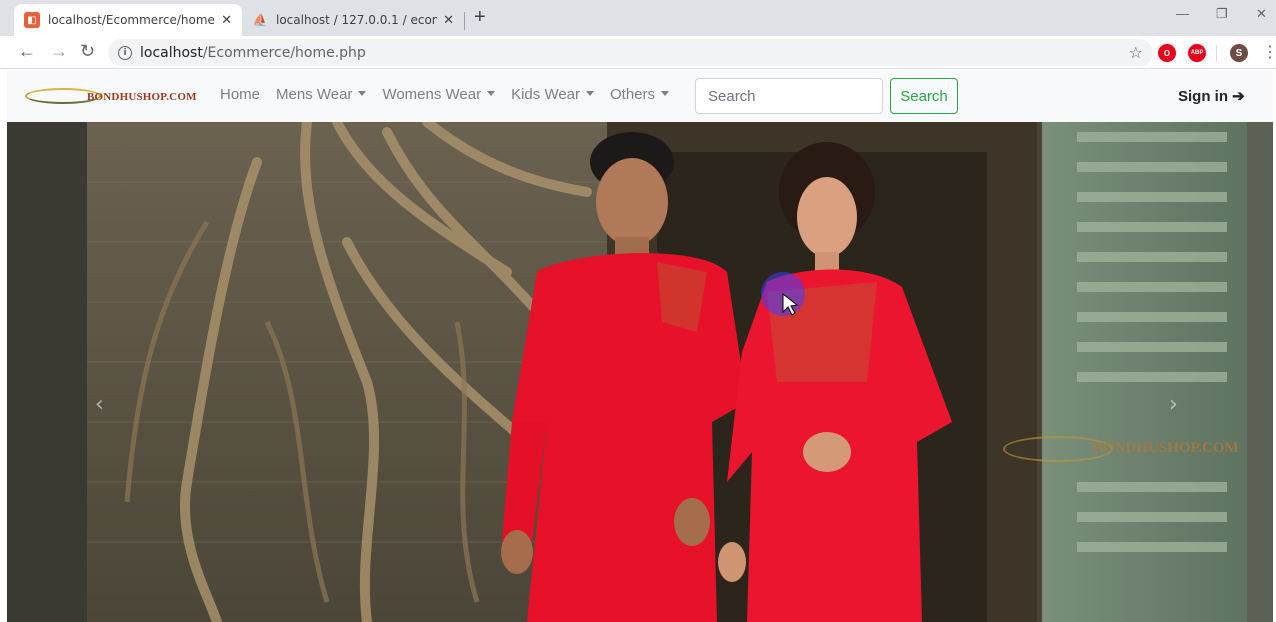 This screenshot has height=622, width=1276. What do you see at coordinates (1136, 52) in the screenshot?
I see `bookmark-star-icon: ☆` at bounding box center [1136, 52].